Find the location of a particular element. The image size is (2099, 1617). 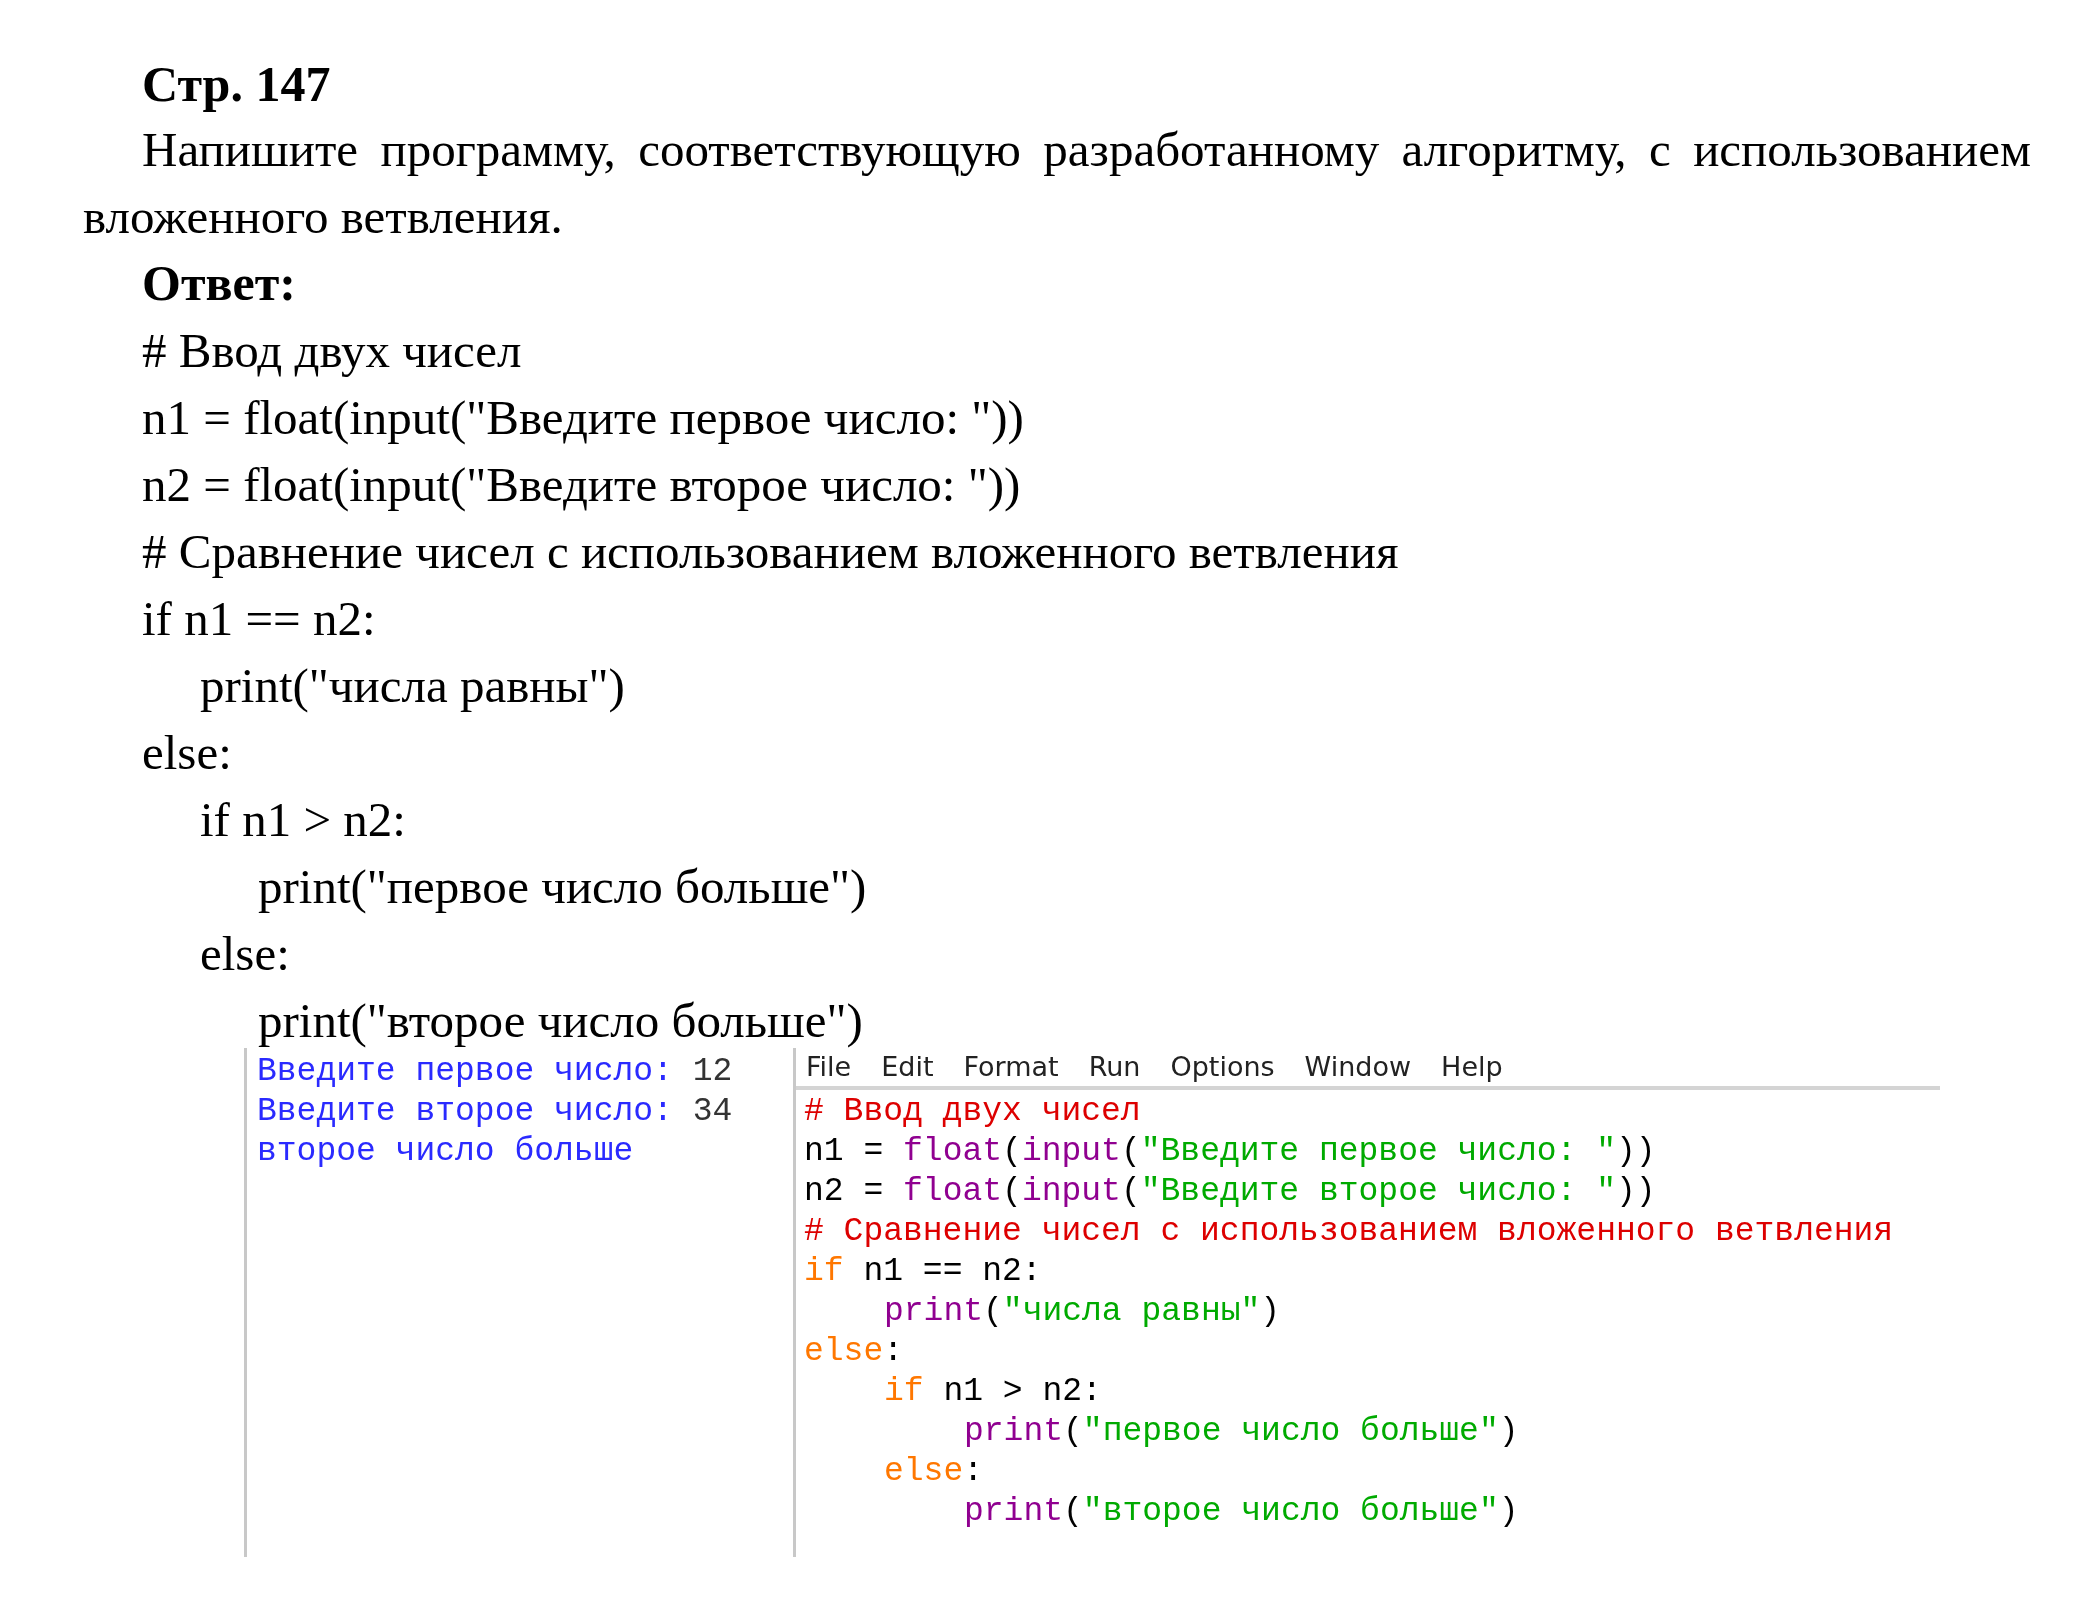

menu-item: Window is located at coordinates (1358, 1067).